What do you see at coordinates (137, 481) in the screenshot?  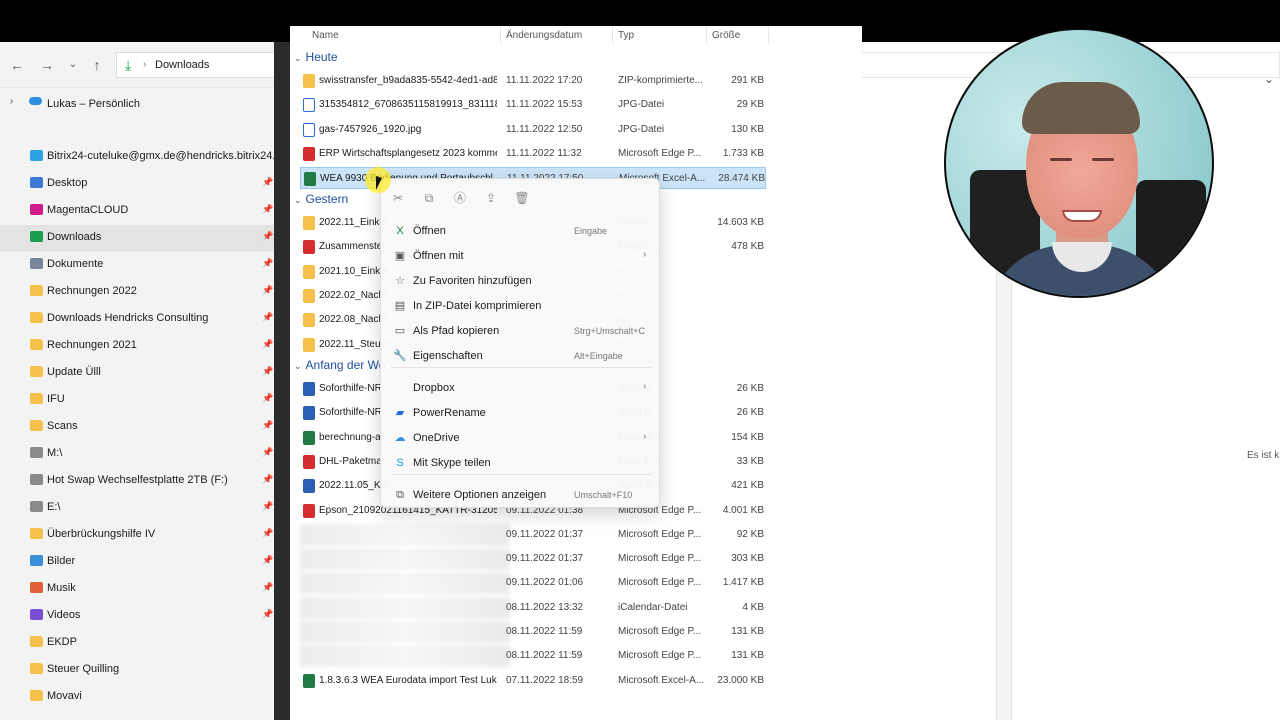 I see `sidebar-item-drive: Hot Swap Wechselfestplatte 2TB (F:) 📌` at bounding box center [137, 481].